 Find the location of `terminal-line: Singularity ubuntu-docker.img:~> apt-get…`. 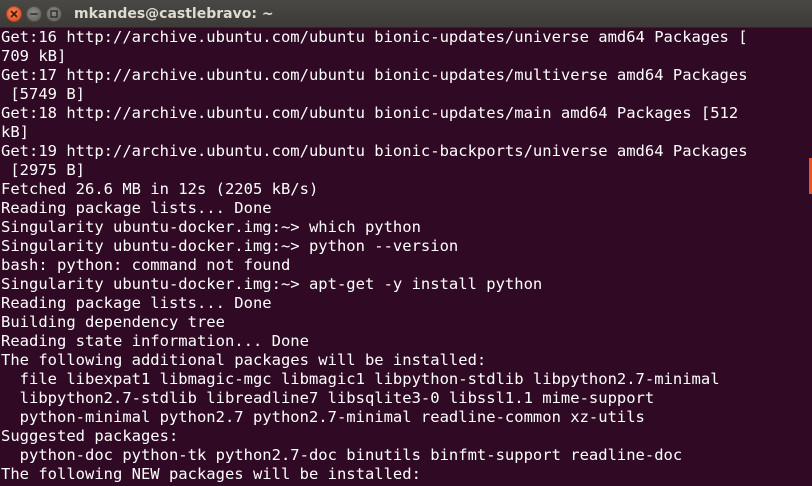

terminal-line: Singularity ubuntu-docker.img:~> apt-get… is located at coordinates (272, 284).